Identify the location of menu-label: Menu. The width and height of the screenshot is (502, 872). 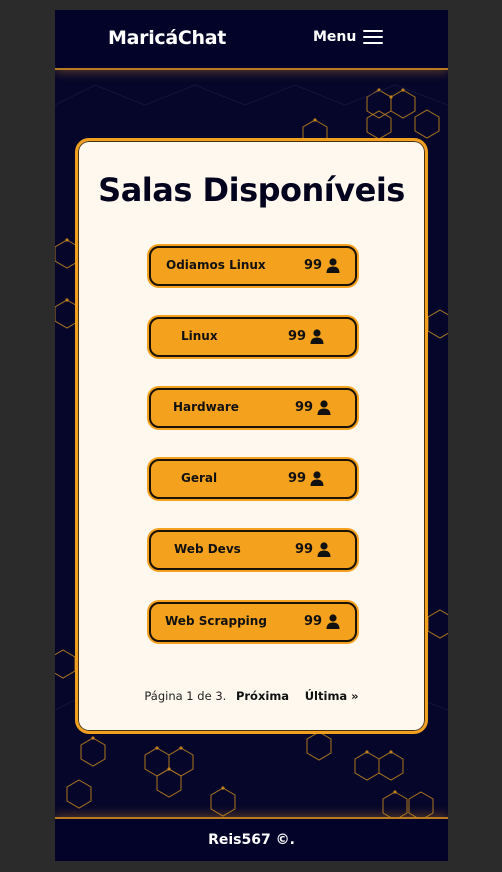
(335, 37).